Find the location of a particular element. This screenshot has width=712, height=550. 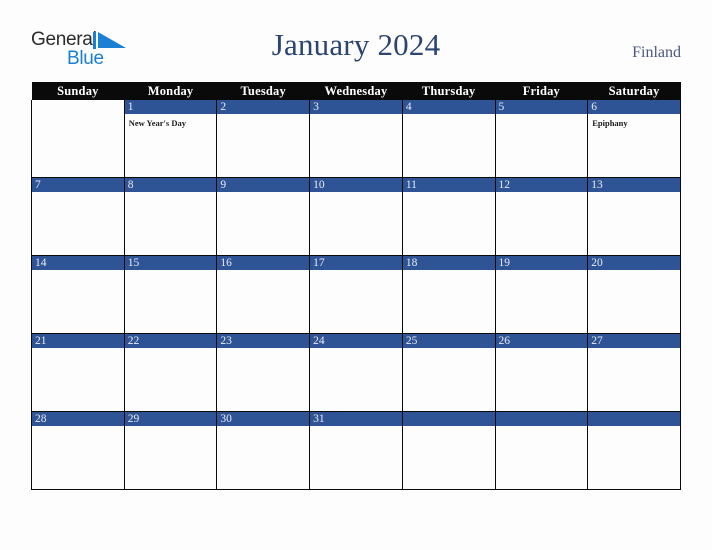

day-number: 20 is located at coordinates (597, 263).